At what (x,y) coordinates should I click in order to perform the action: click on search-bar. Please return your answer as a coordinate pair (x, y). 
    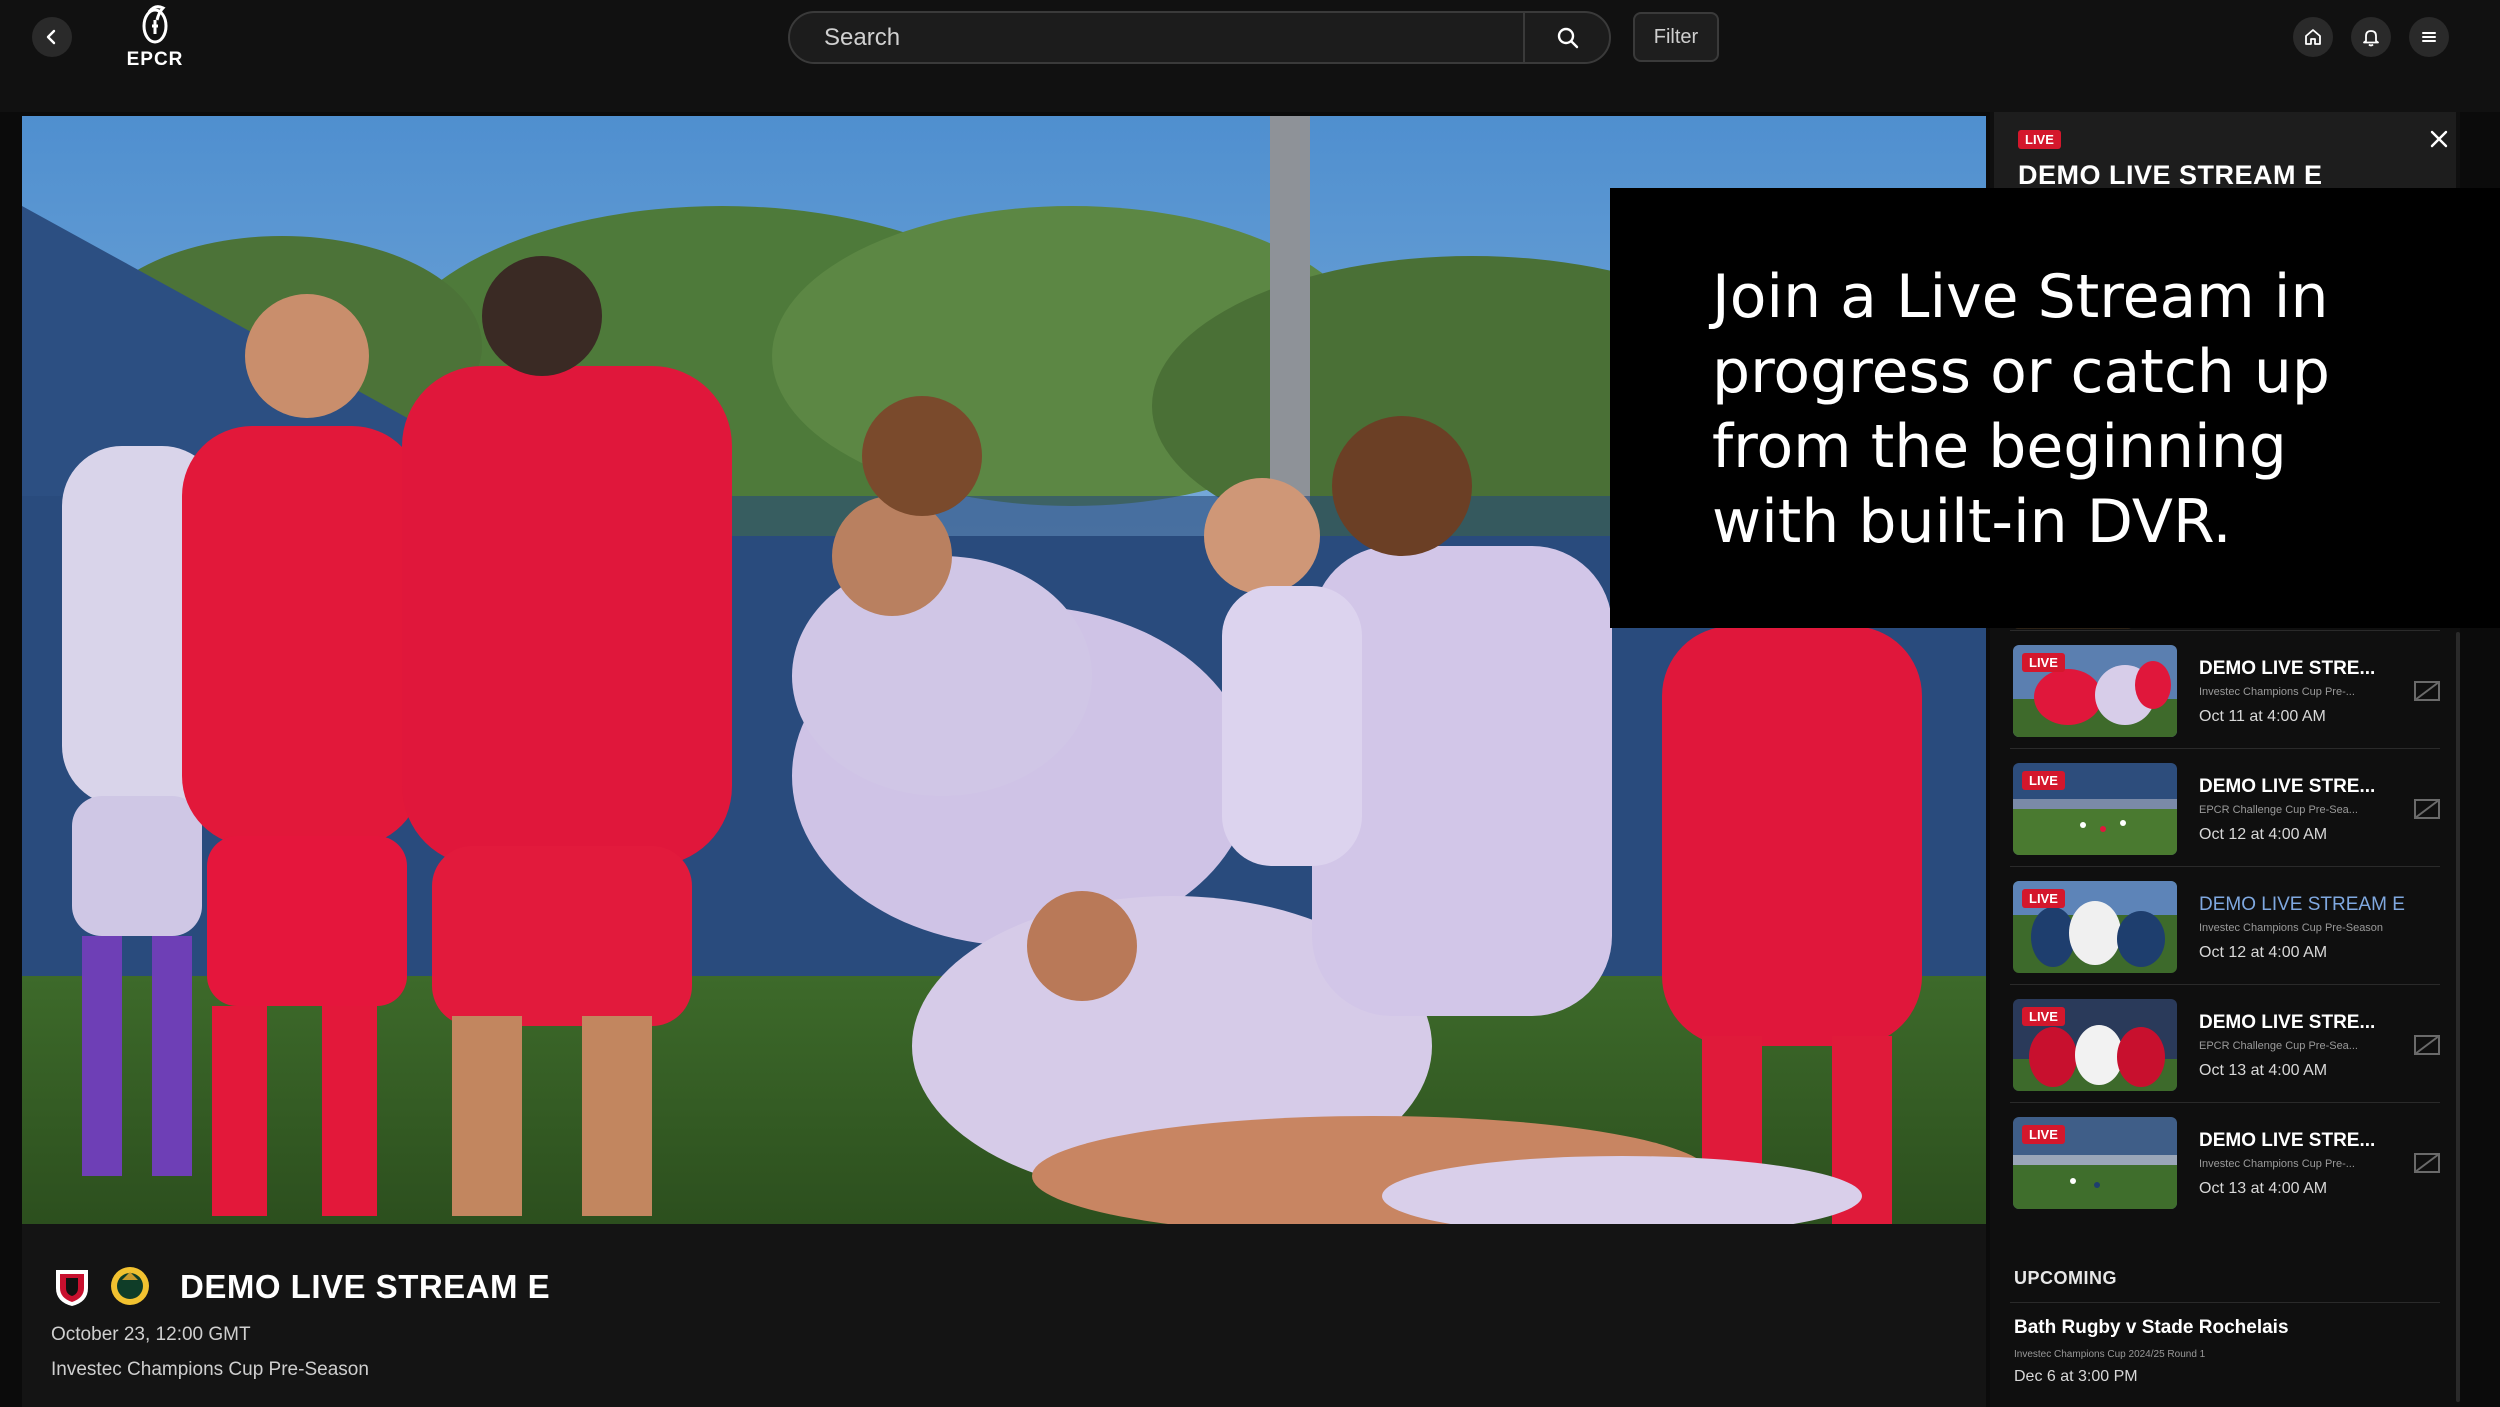
    Looking at the image, I should click on (1199, 37).